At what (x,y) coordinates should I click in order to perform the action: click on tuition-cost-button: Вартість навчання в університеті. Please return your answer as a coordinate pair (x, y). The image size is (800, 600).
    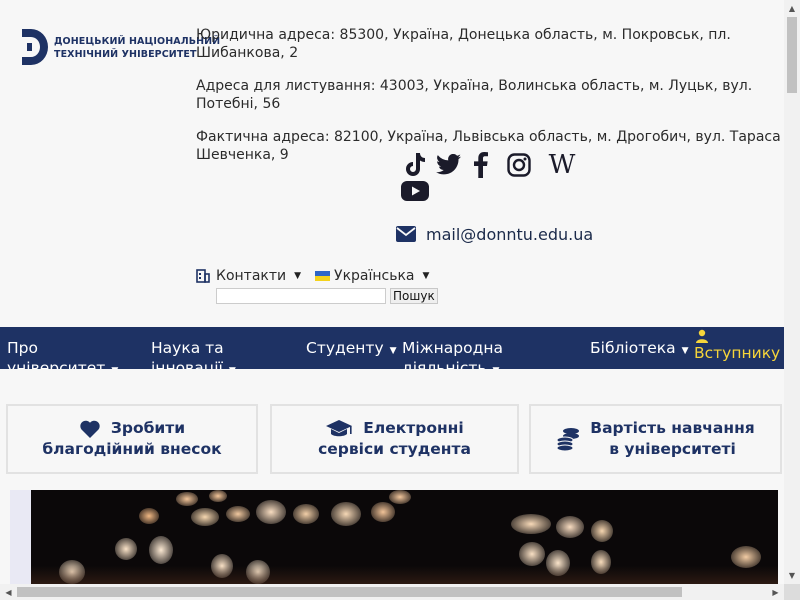
    Looking at the image, I should click on (655, 439).